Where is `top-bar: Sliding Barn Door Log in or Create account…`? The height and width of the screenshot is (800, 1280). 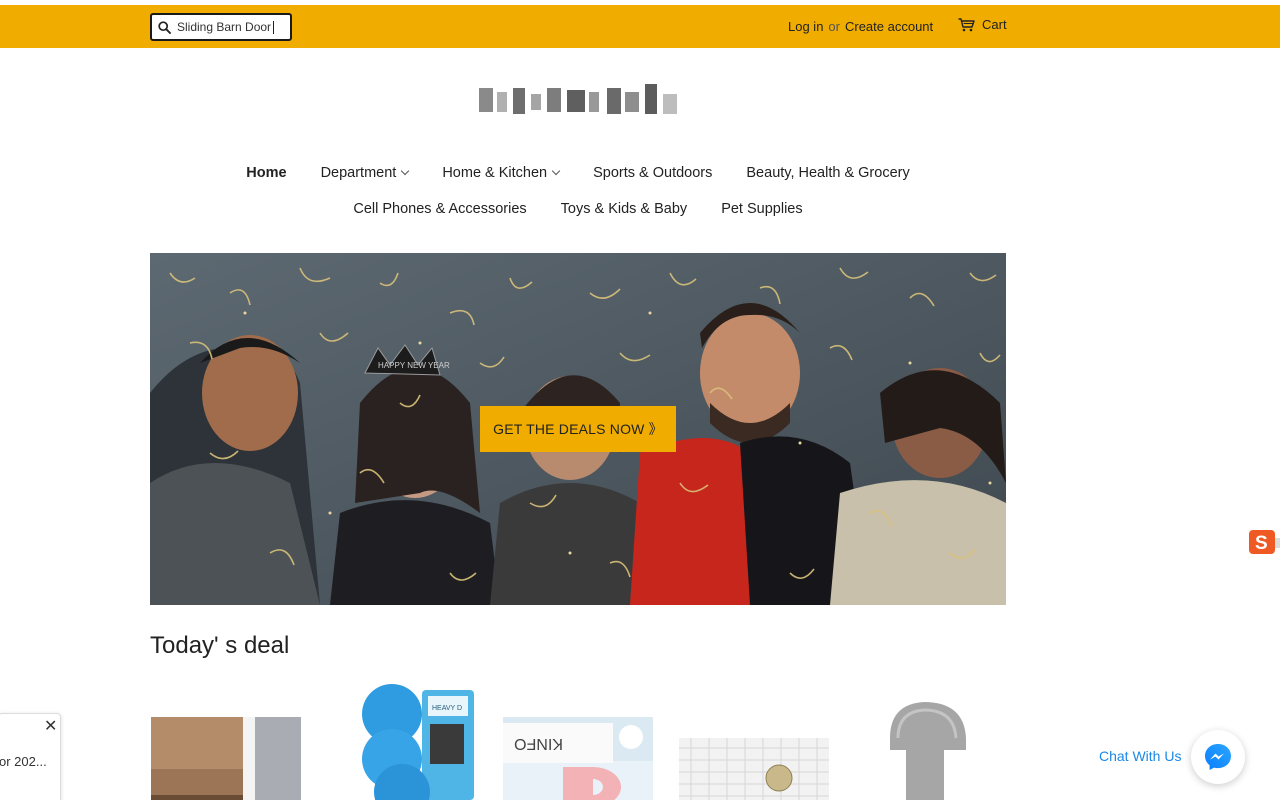
top-bar: Sliding Barn Door Log in or Create account… is located at coordinates (640, 26).